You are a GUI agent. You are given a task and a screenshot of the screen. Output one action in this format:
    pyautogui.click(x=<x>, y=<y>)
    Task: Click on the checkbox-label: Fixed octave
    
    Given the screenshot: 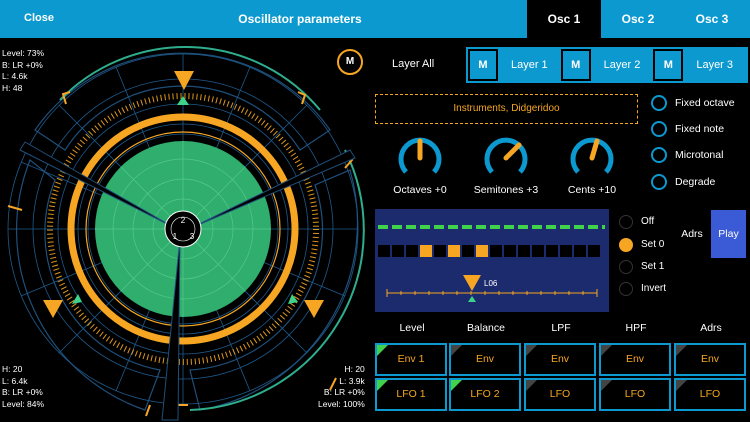 What is the action you would take?
    pyautogui.click(x=705, y=103)
    